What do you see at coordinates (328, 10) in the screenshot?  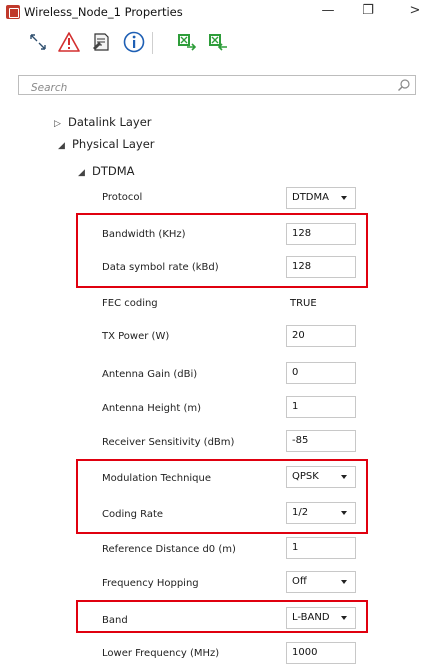 I see `minimize-button: —` at bounding box center [328, 10].